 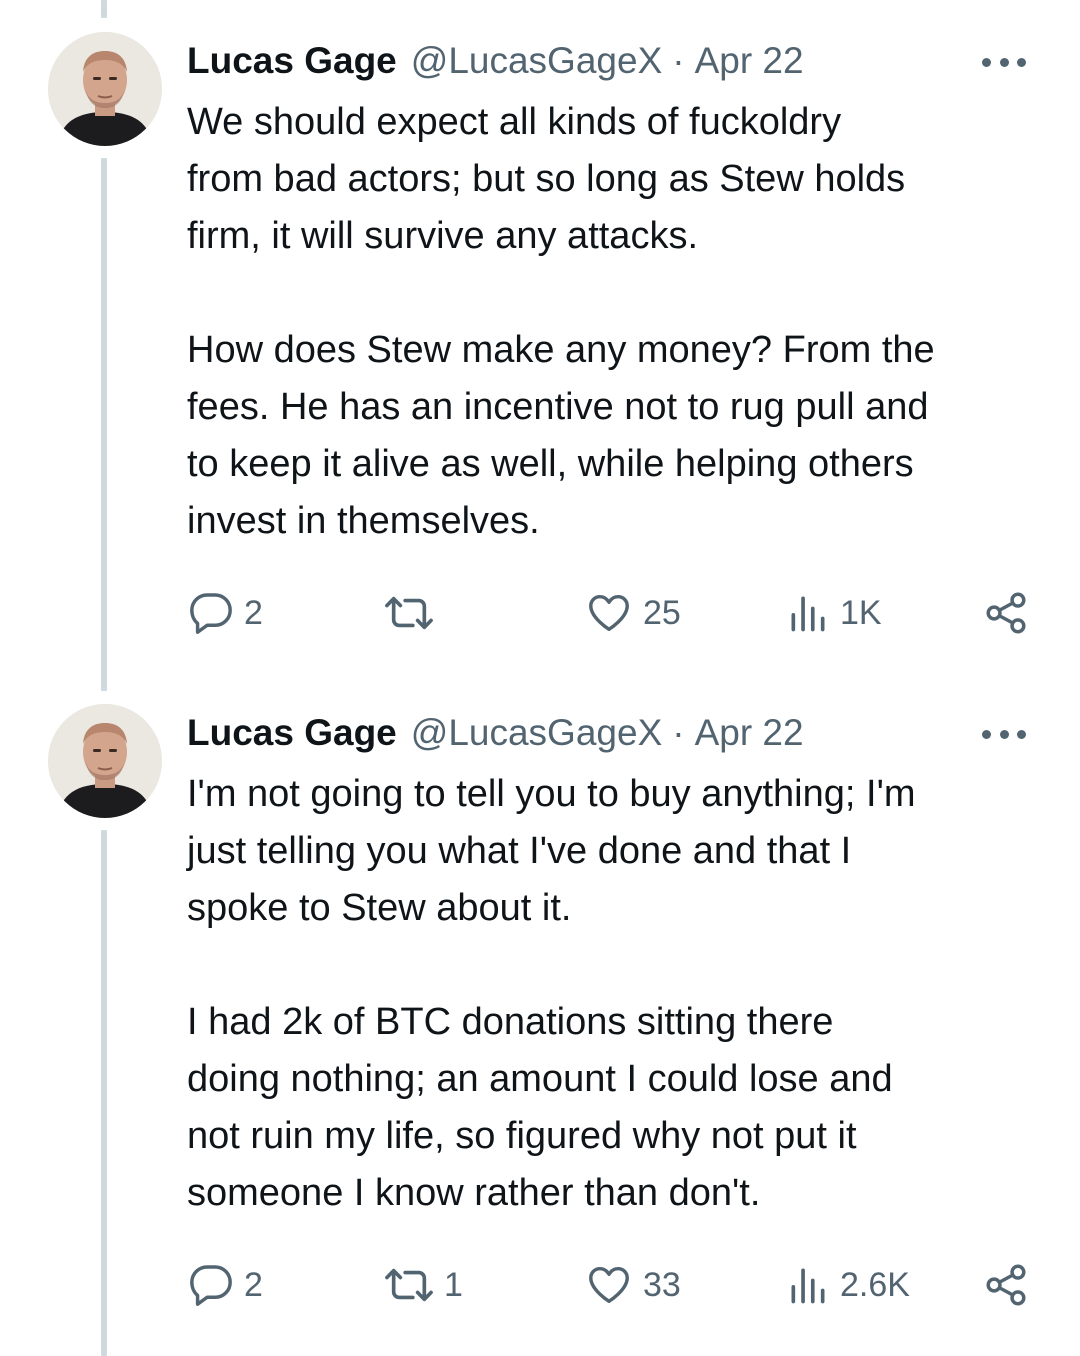 What do you see at coordinates (861, 612) in the screenshot?
I see `view-count: 1K` at bounding box center [861, 612].